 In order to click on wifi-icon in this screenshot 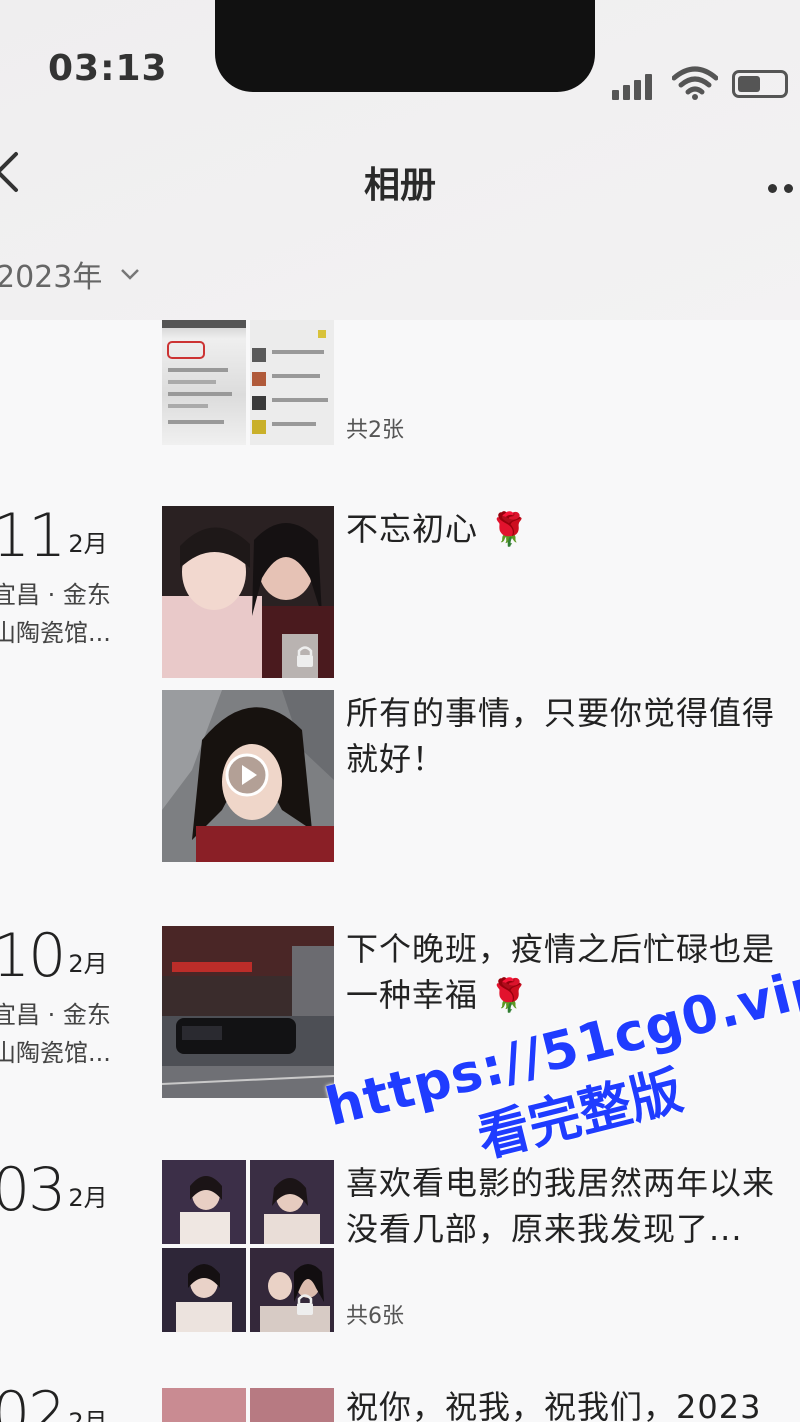, I will do `click(695, 83)`.